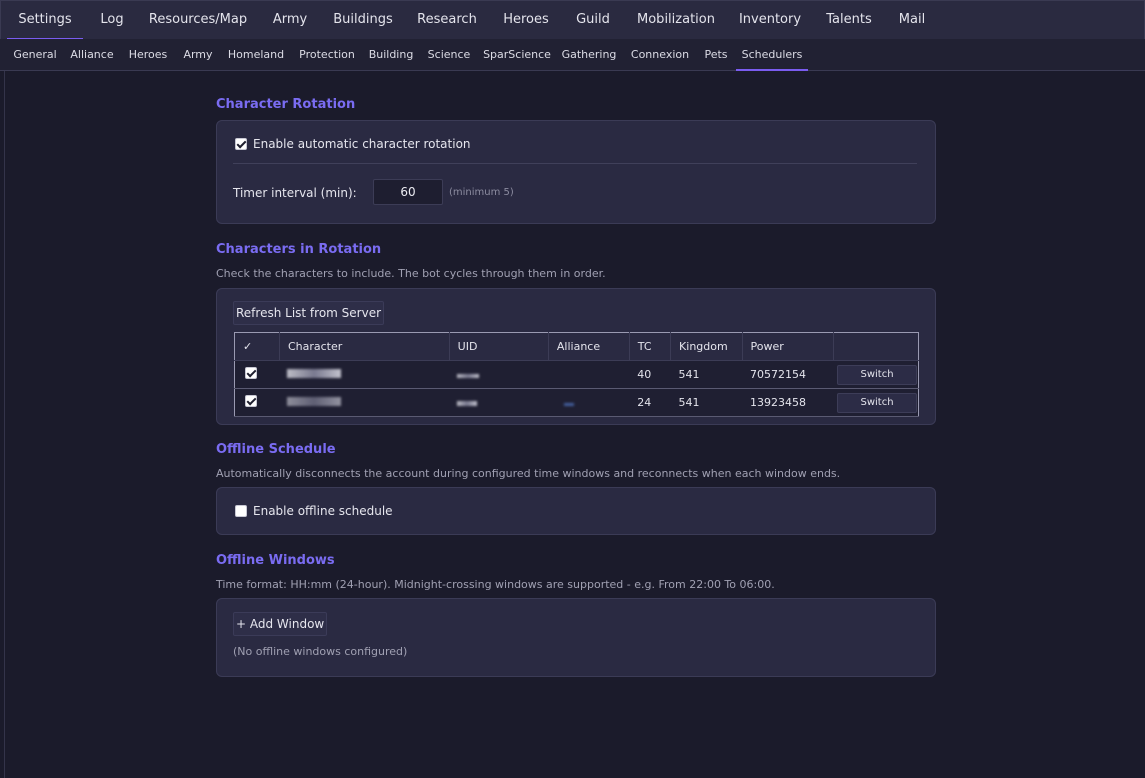 The height and width of the screenshot is (778, 1145). What do you see at coordinates (198, 20) in the screenshot?
I see `tab-resources-map: Resources/Map` at bounding box center [198, 20].